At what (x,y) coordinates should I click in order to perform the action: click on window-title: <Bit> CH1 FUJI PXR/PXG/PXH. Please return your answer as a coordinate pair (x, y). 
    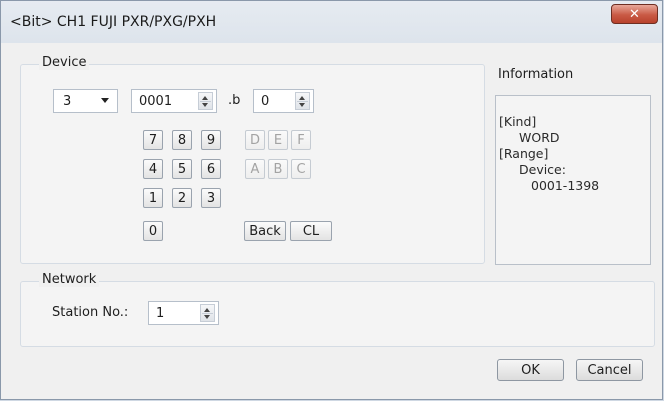
    Looking at the image, I should click on (113, 22).